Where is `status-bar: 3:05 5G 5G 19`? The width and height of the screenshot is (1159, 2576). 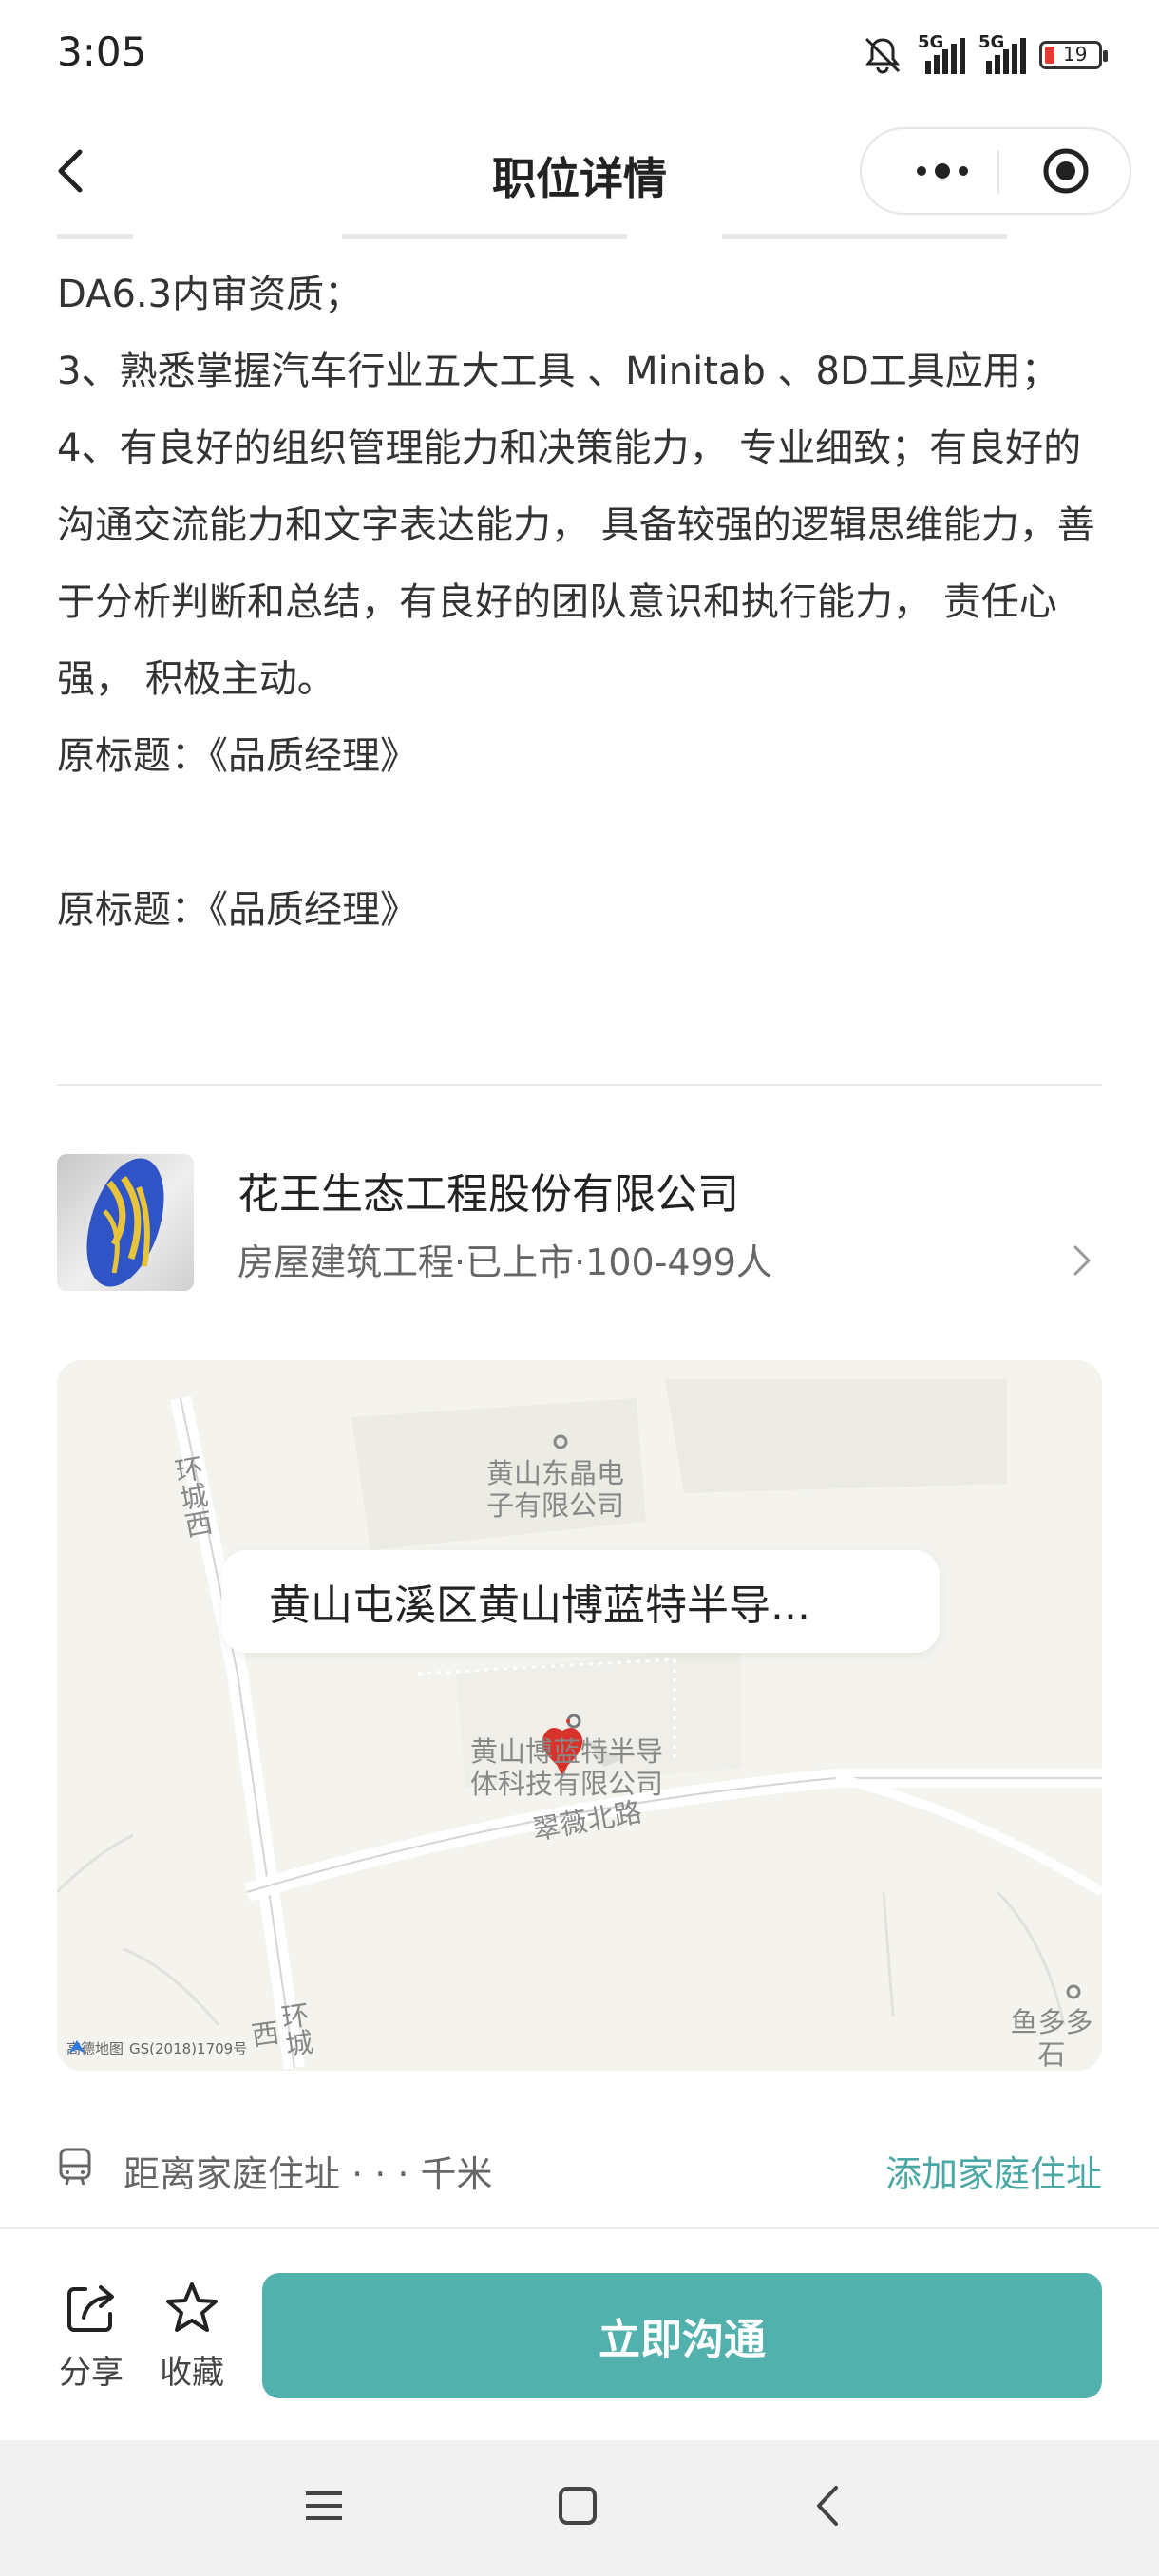 status-bar: 3:05 5G 5G 19 is located at coordinates (579, 54).